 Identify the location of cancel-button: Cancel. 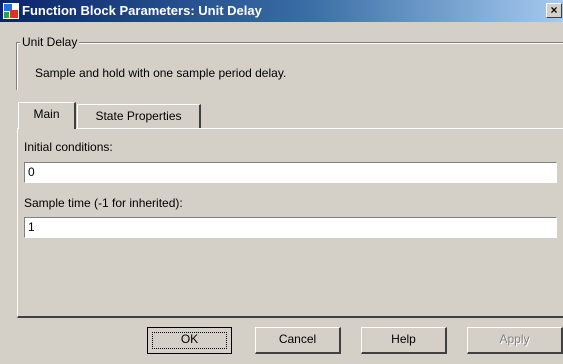
(298, 340).